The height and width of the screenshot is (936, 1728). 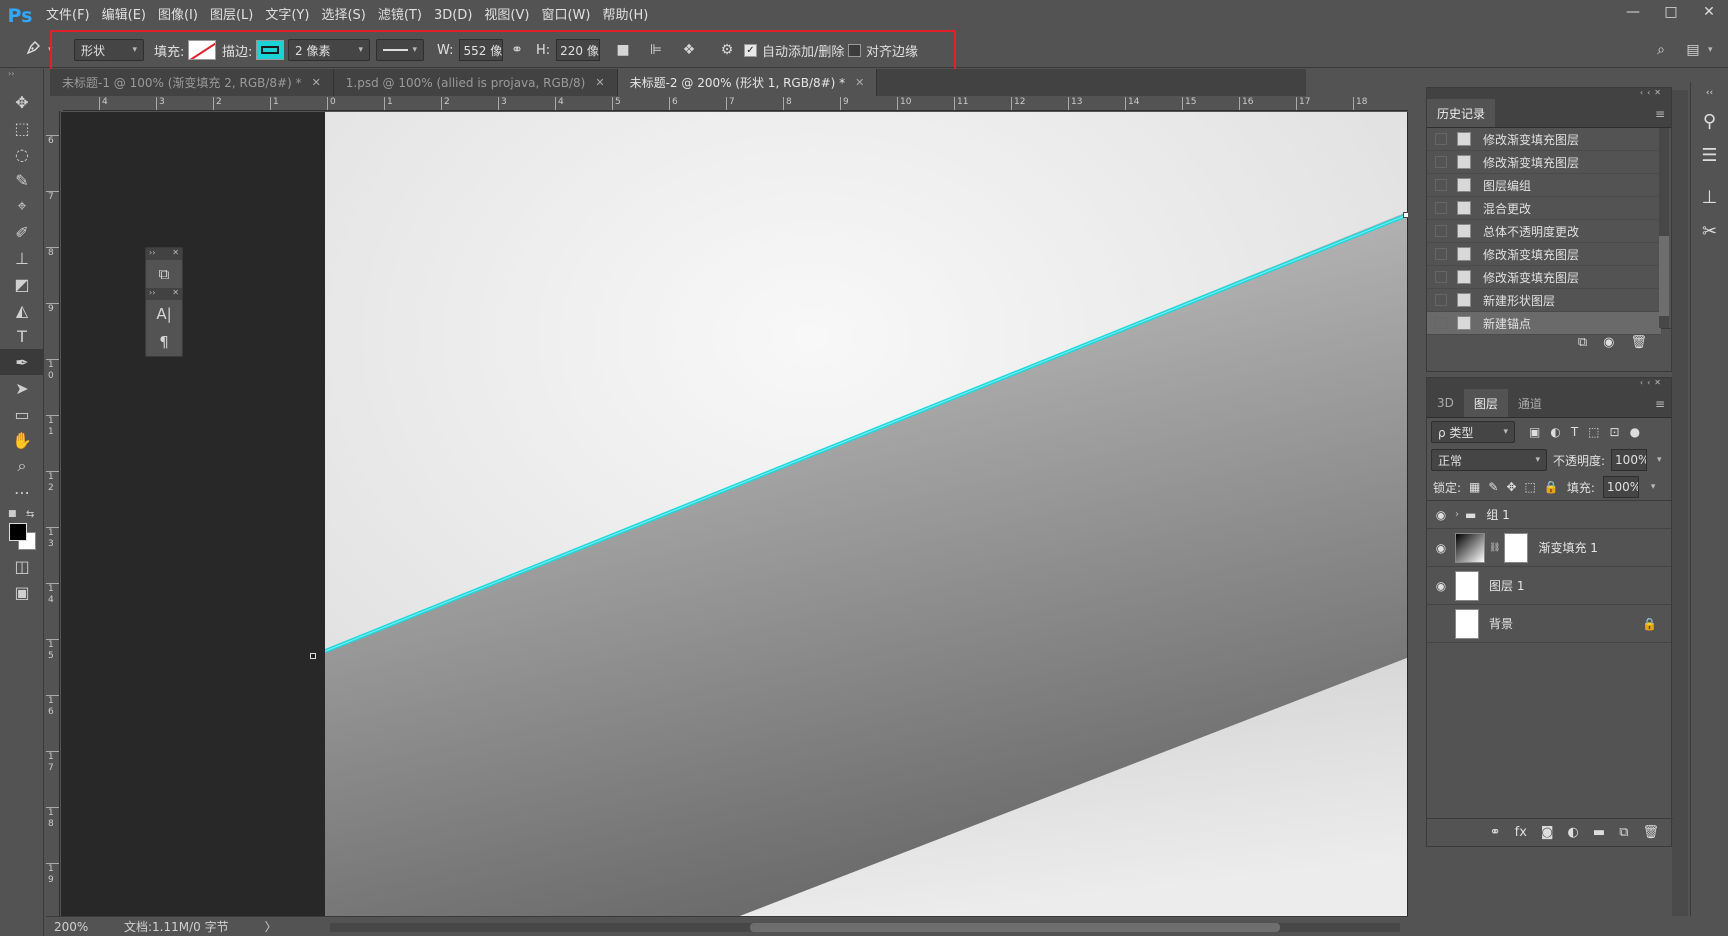 What do you see at coordinates (854, 50) in the screenshot?
I see `align-edges-checkbox` at bounding box center [854, 50].